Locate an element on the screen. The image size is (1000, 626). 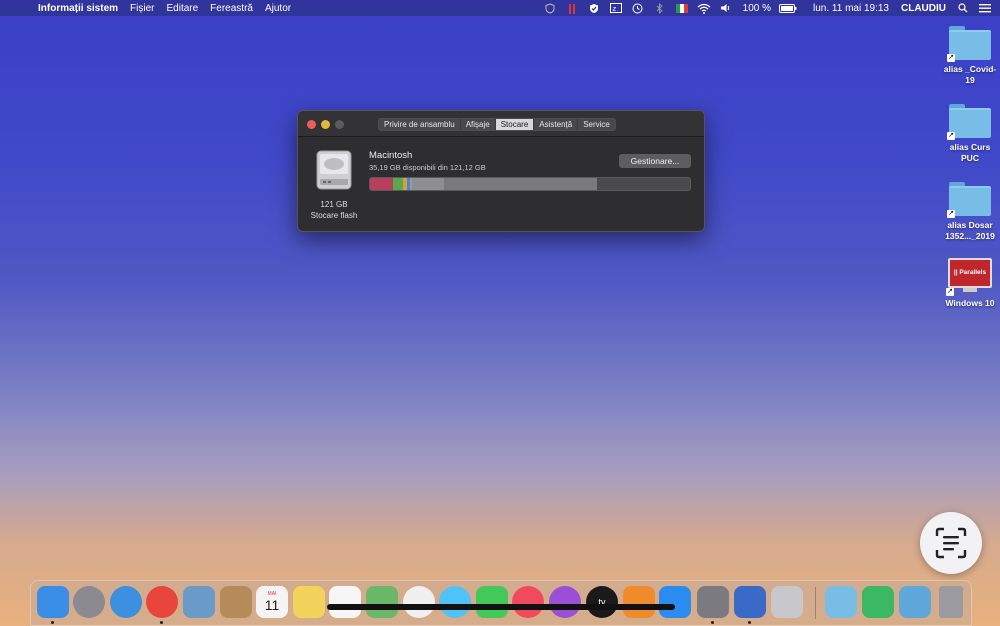
menu-app-name: Informații sistem is located at coordinates (78, 8).